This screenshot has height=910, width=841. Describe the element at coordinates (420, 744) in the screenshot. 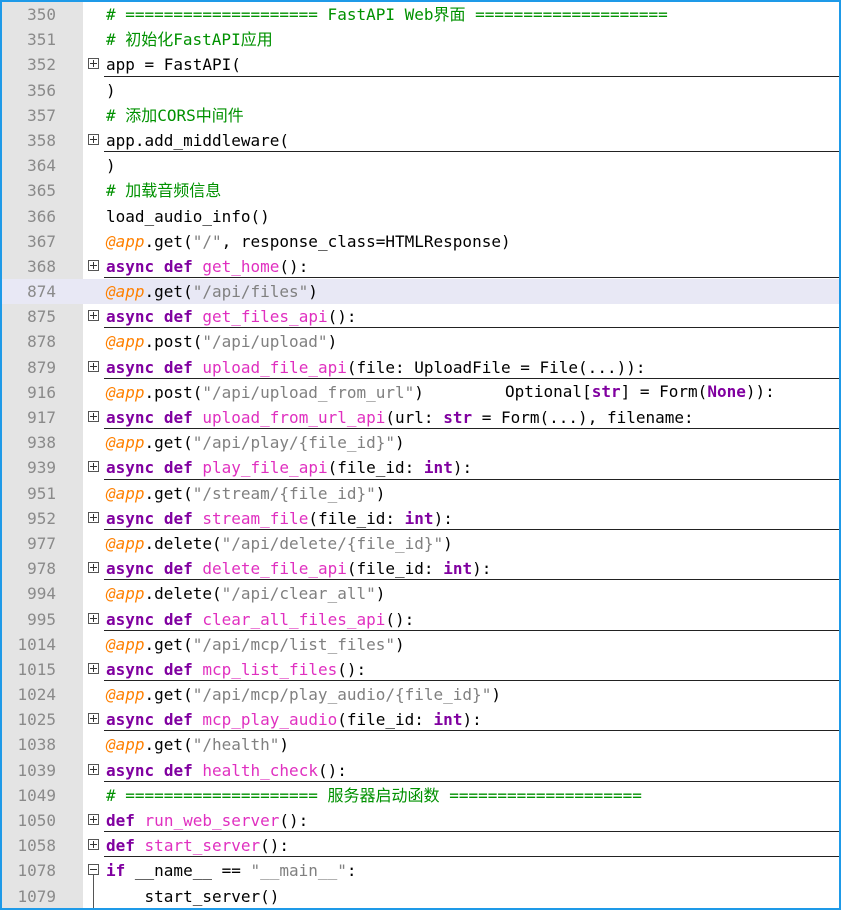

I see `code-line: 1038 @app.get("/health")` at that location.